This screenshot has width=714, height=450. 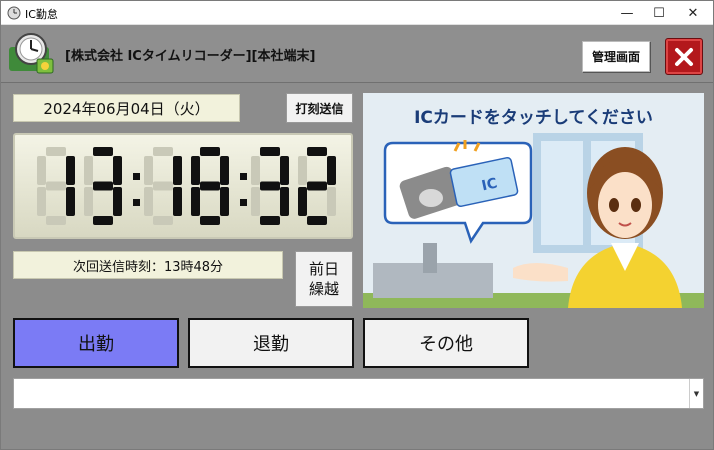 I want to click on maximize-button: ☐, so click(x=659, y=13).